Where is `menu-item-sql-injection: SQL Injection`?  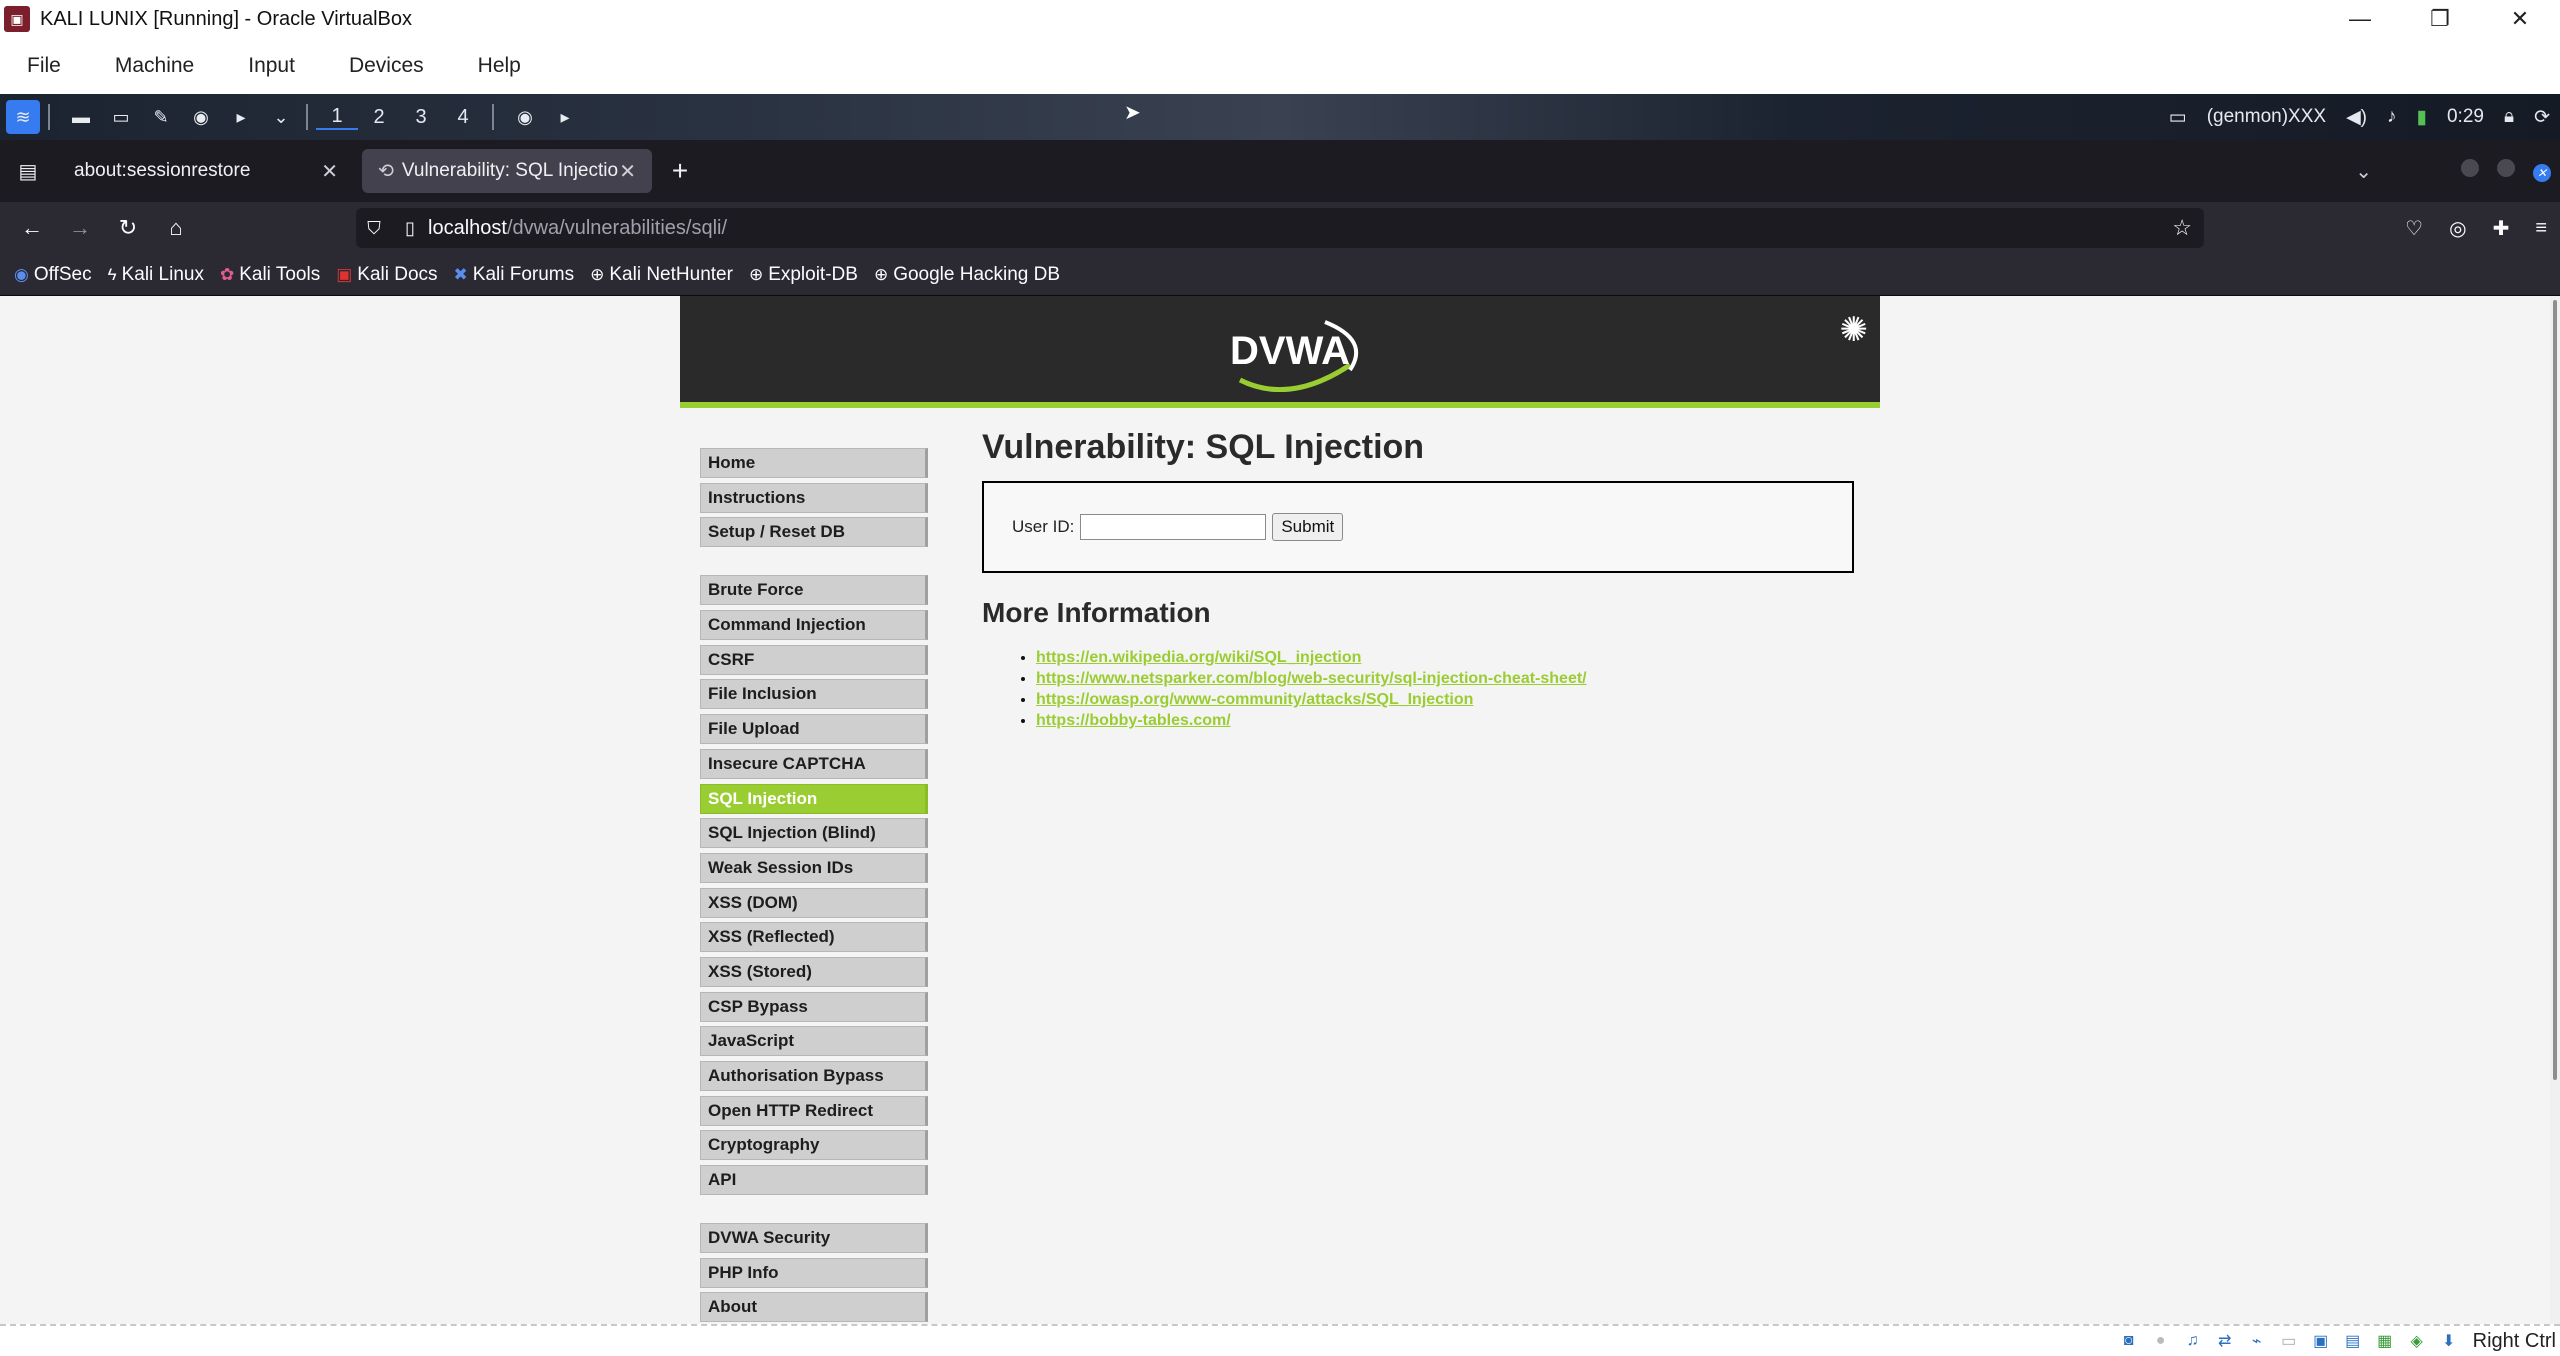
menu-item-sql-injection: SQL Injection is located at coordinates (814, 798).